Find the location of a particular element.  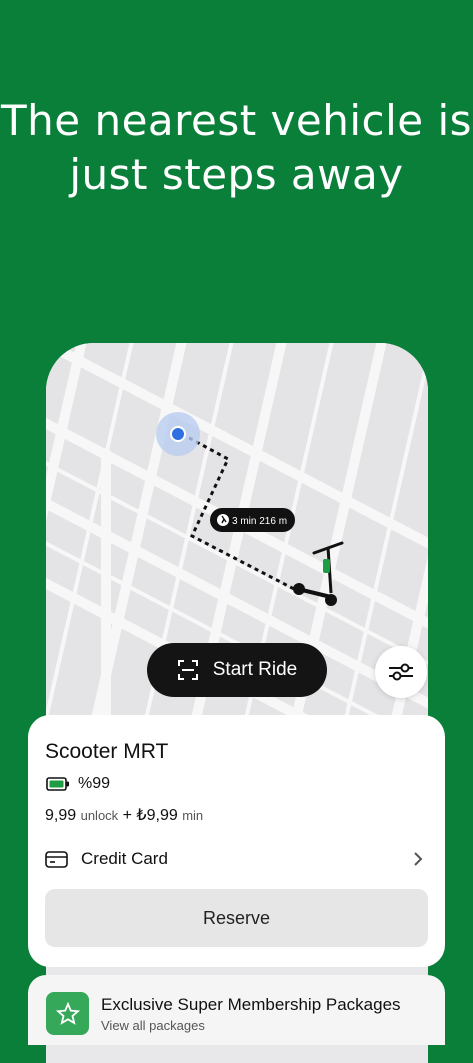

payment-method-row: Credit Card is located at coordinates (234, 859).